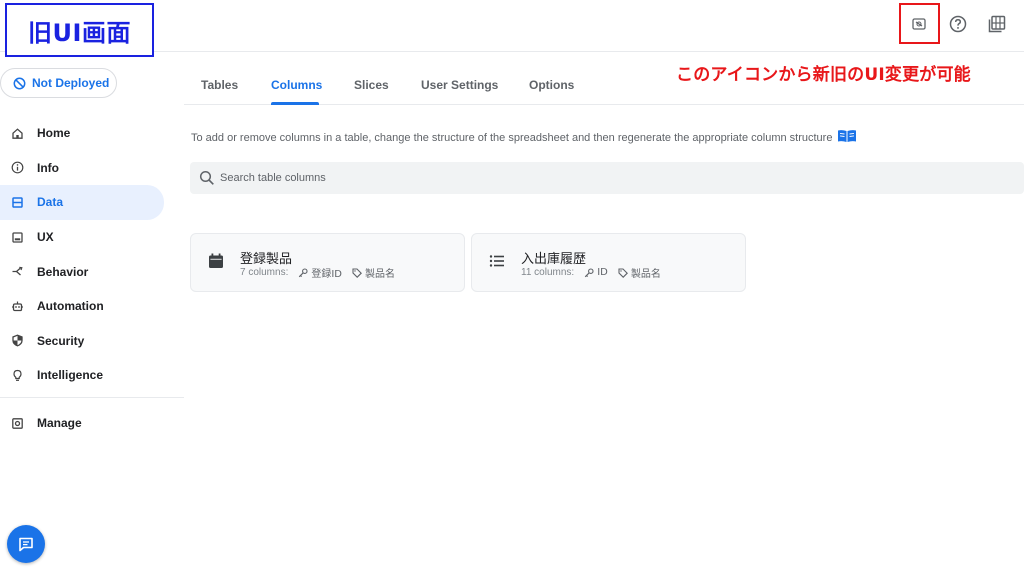 The image size is (1024, 576). What do you see at coordinates (82, 202) in the screenshot?
I see `sidebar-item-data: Data` at bounding box center [82, 202].